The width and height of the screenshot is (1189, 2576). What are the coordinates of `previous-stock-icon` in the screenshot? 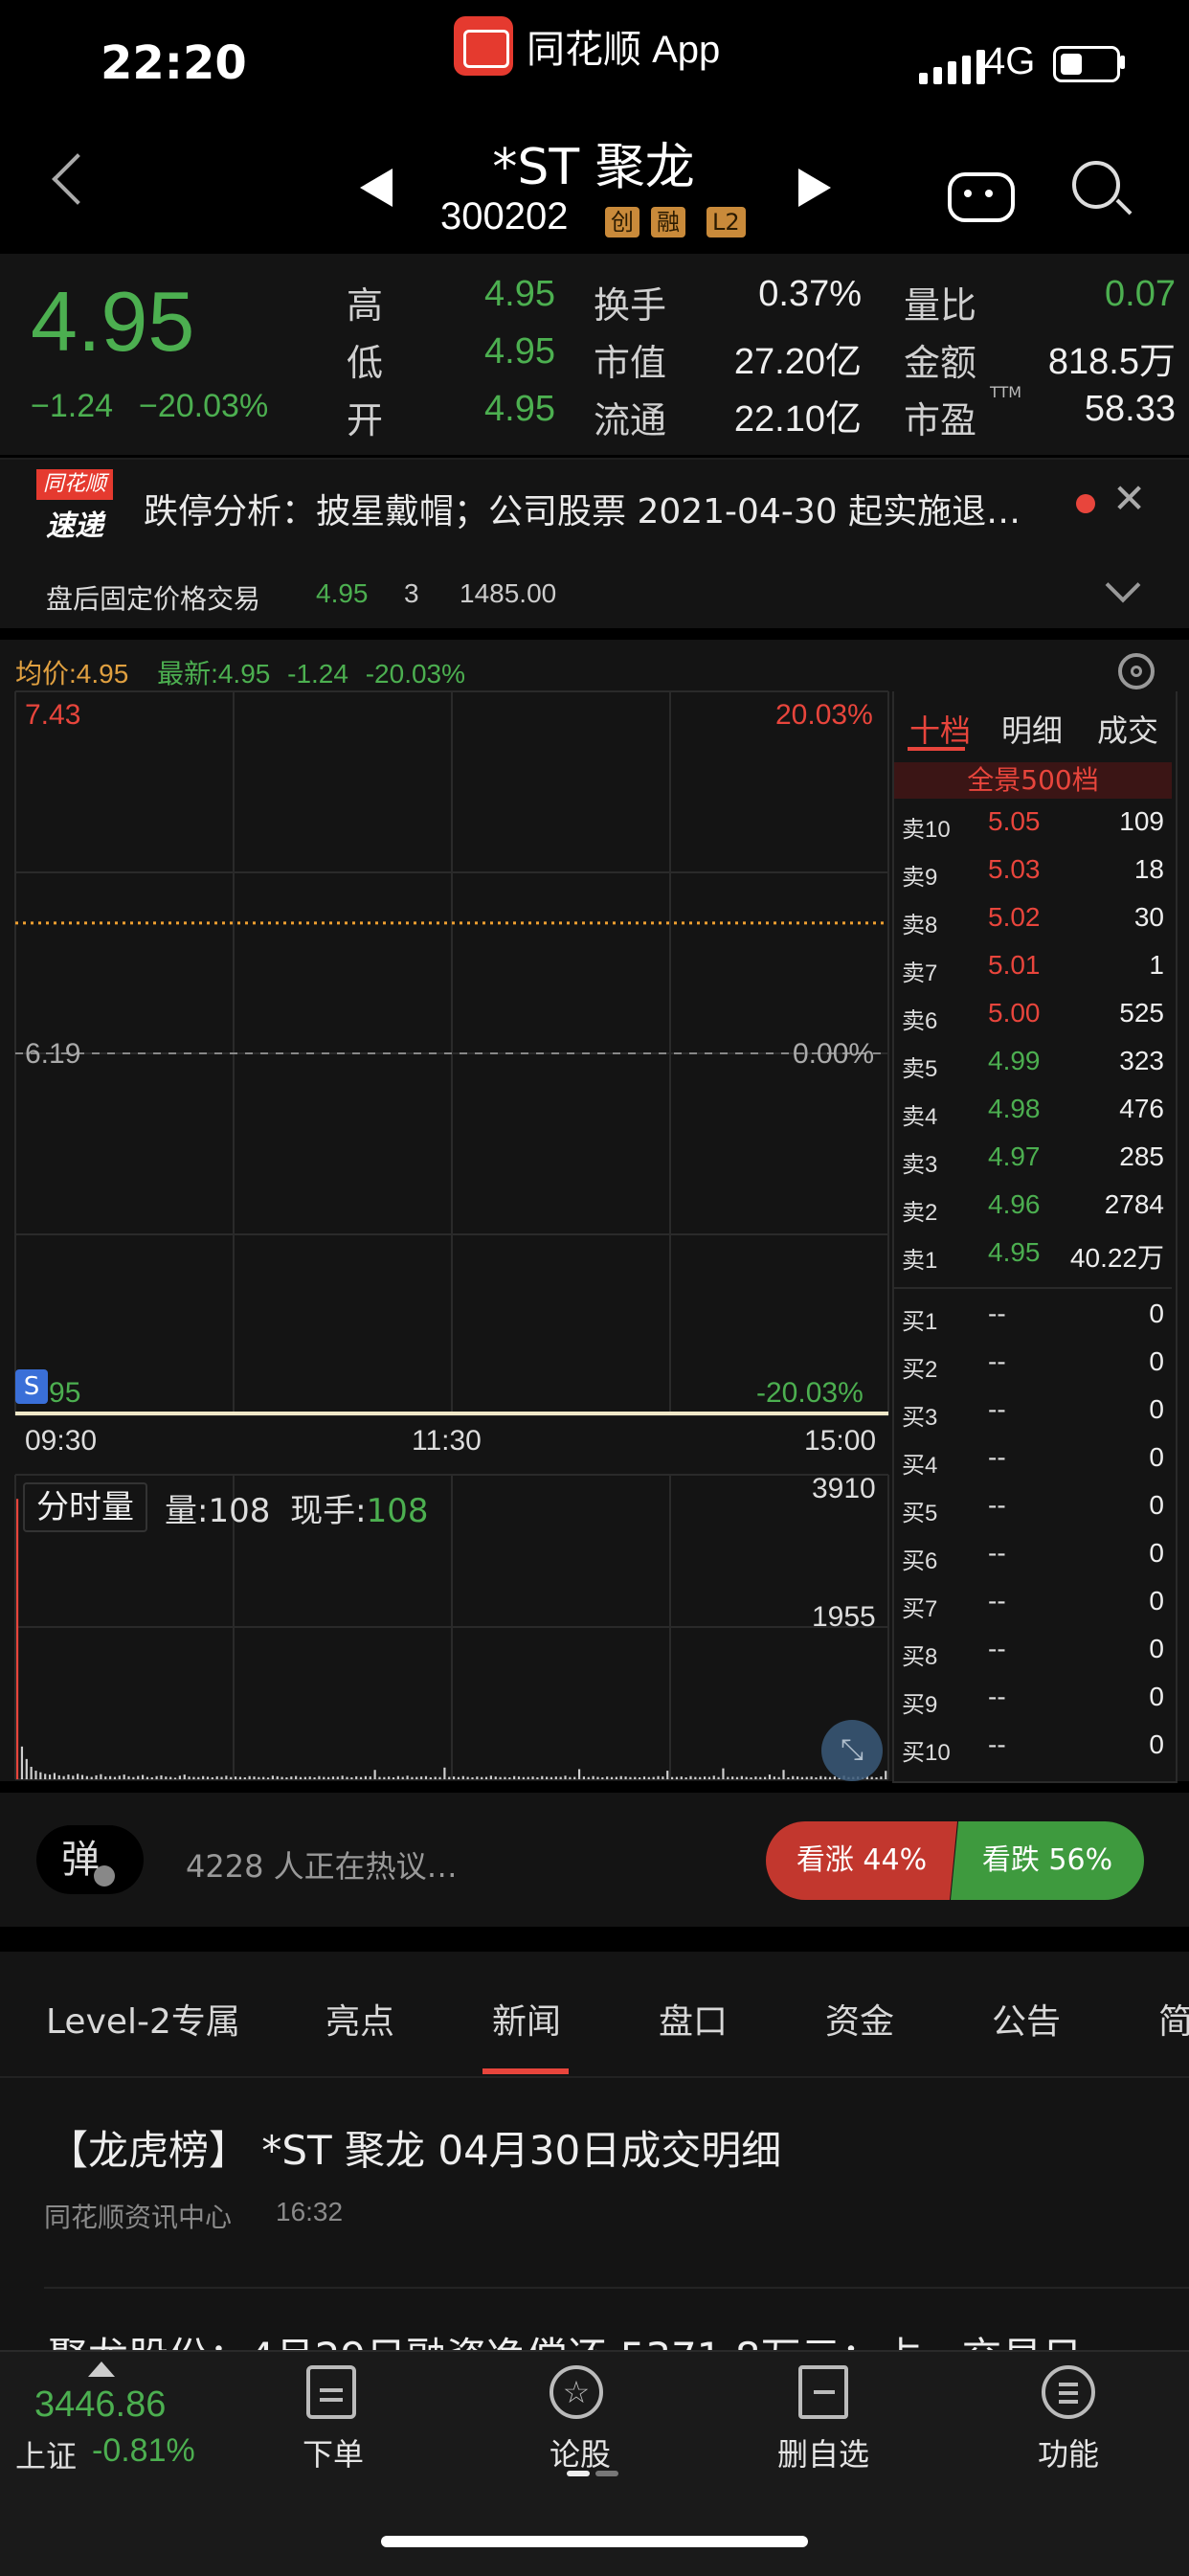 It's located at (376, 188).